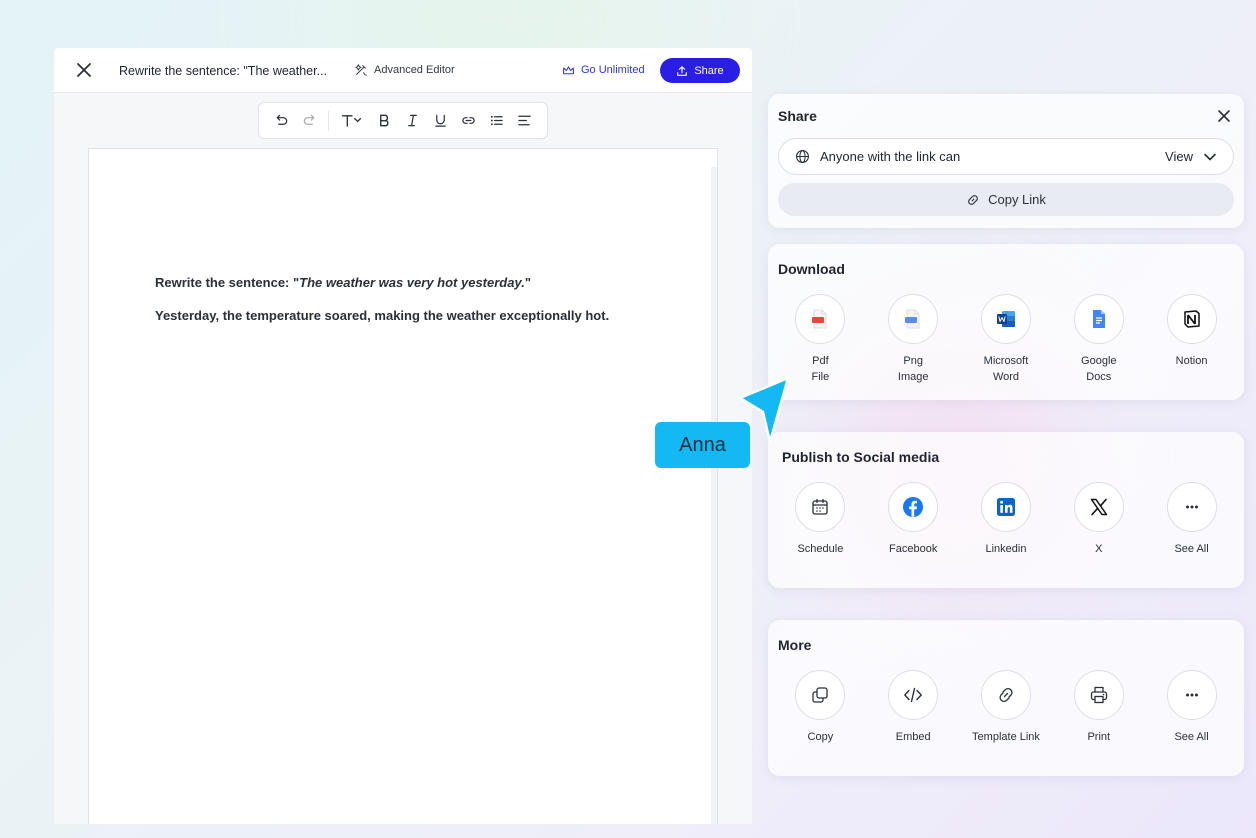 This screenshot has width=1256, height=838. Describe the element at coordinates (890, 156) in the screenshot. I see `link-access-text: Anyone with the link can` at that location.